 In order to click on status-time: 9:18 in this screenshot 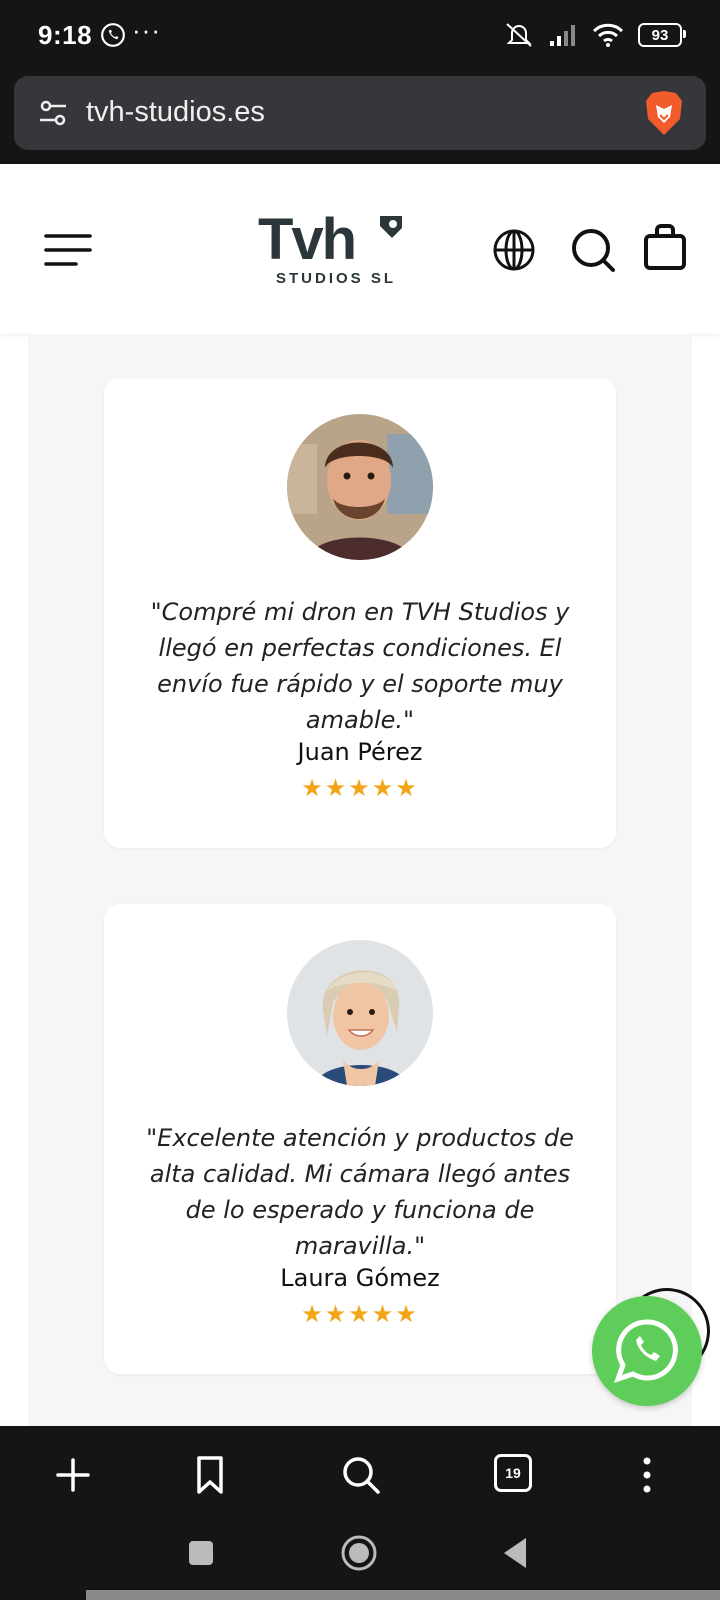, I will do `click(65, 35)`.